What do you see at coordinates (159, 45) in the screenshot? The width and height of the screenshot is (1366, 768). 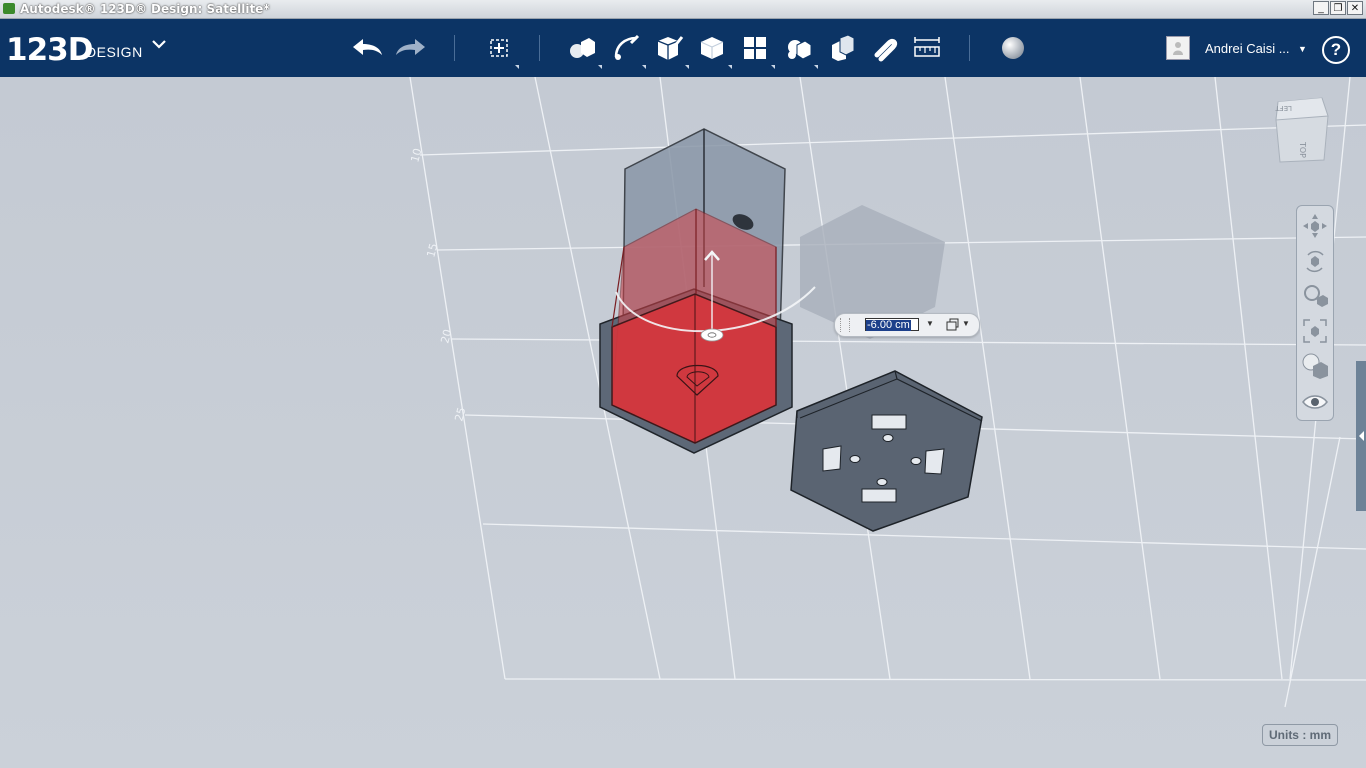 I see `chevron-down-icon` at bounding box center [159, 45].